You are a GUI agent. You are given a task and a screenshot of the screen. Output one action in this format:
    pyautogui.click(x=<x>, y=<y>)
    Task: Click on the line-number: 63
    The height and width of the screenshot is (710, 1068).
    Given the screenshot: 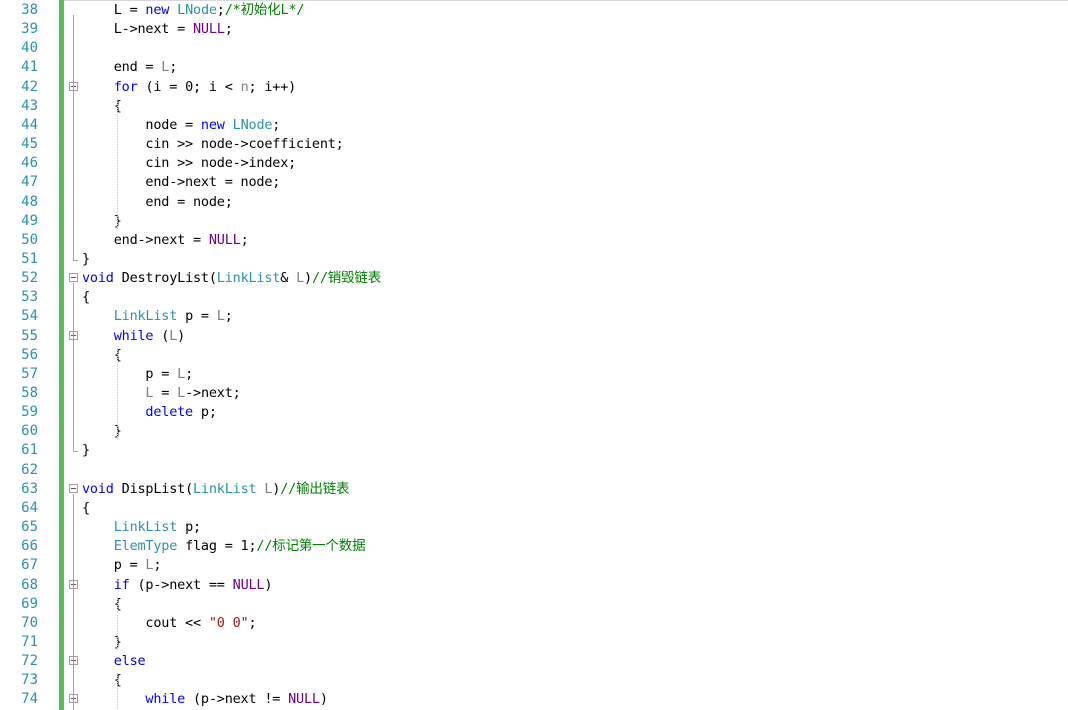 What is the action you would take?
    pyautogui.click(x=29, y=488)
    